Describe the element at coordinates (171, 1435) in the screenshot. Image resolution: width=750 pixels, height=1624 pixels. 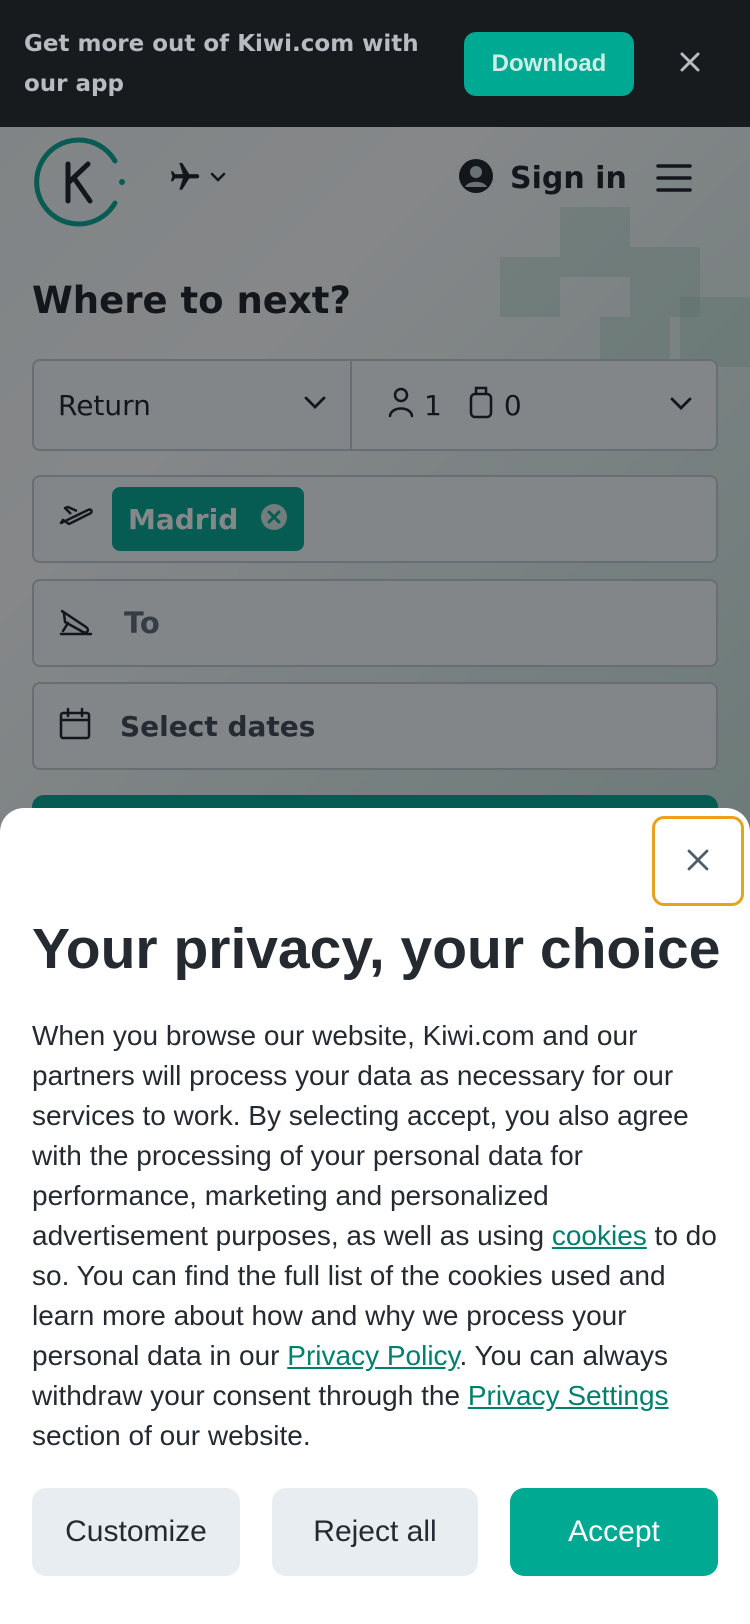
I see `body-text: section of our website.` at that location.